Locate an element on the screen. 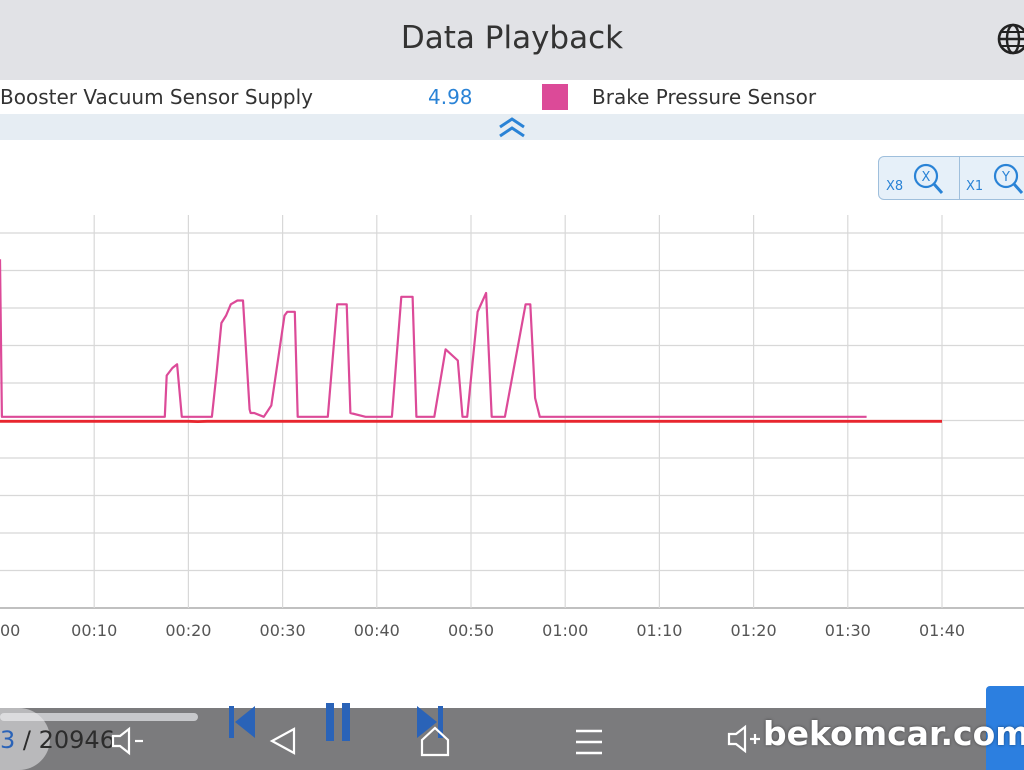 The image size is (1024, 770). x-tick-label: 01:40 is located at coordinates (942, 630).